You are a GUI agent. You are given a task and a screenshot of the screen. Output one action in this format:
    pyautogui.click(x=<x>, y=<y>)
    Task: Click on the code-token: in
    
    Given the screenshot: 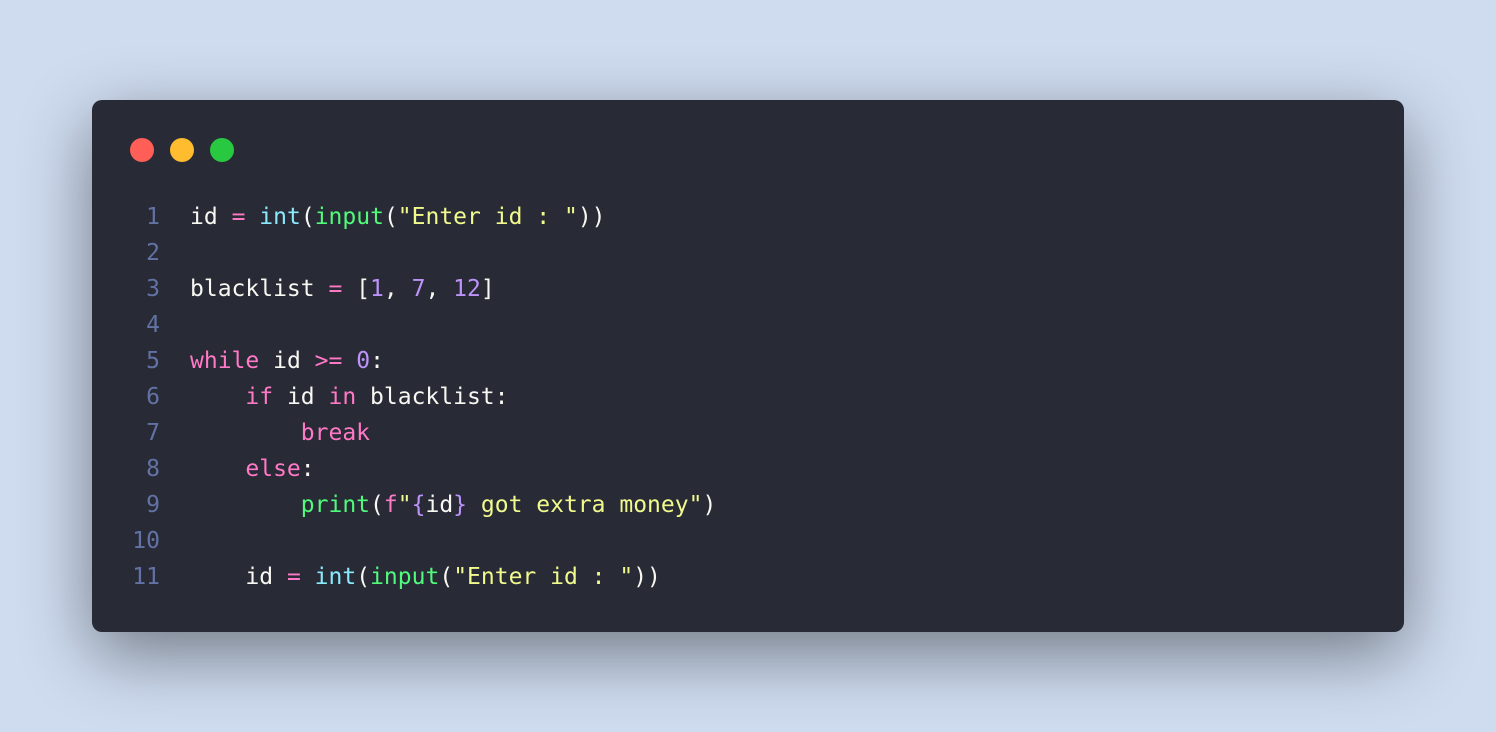 What is the action you would take?
    pyautogui.click(x=342, y=397)
    